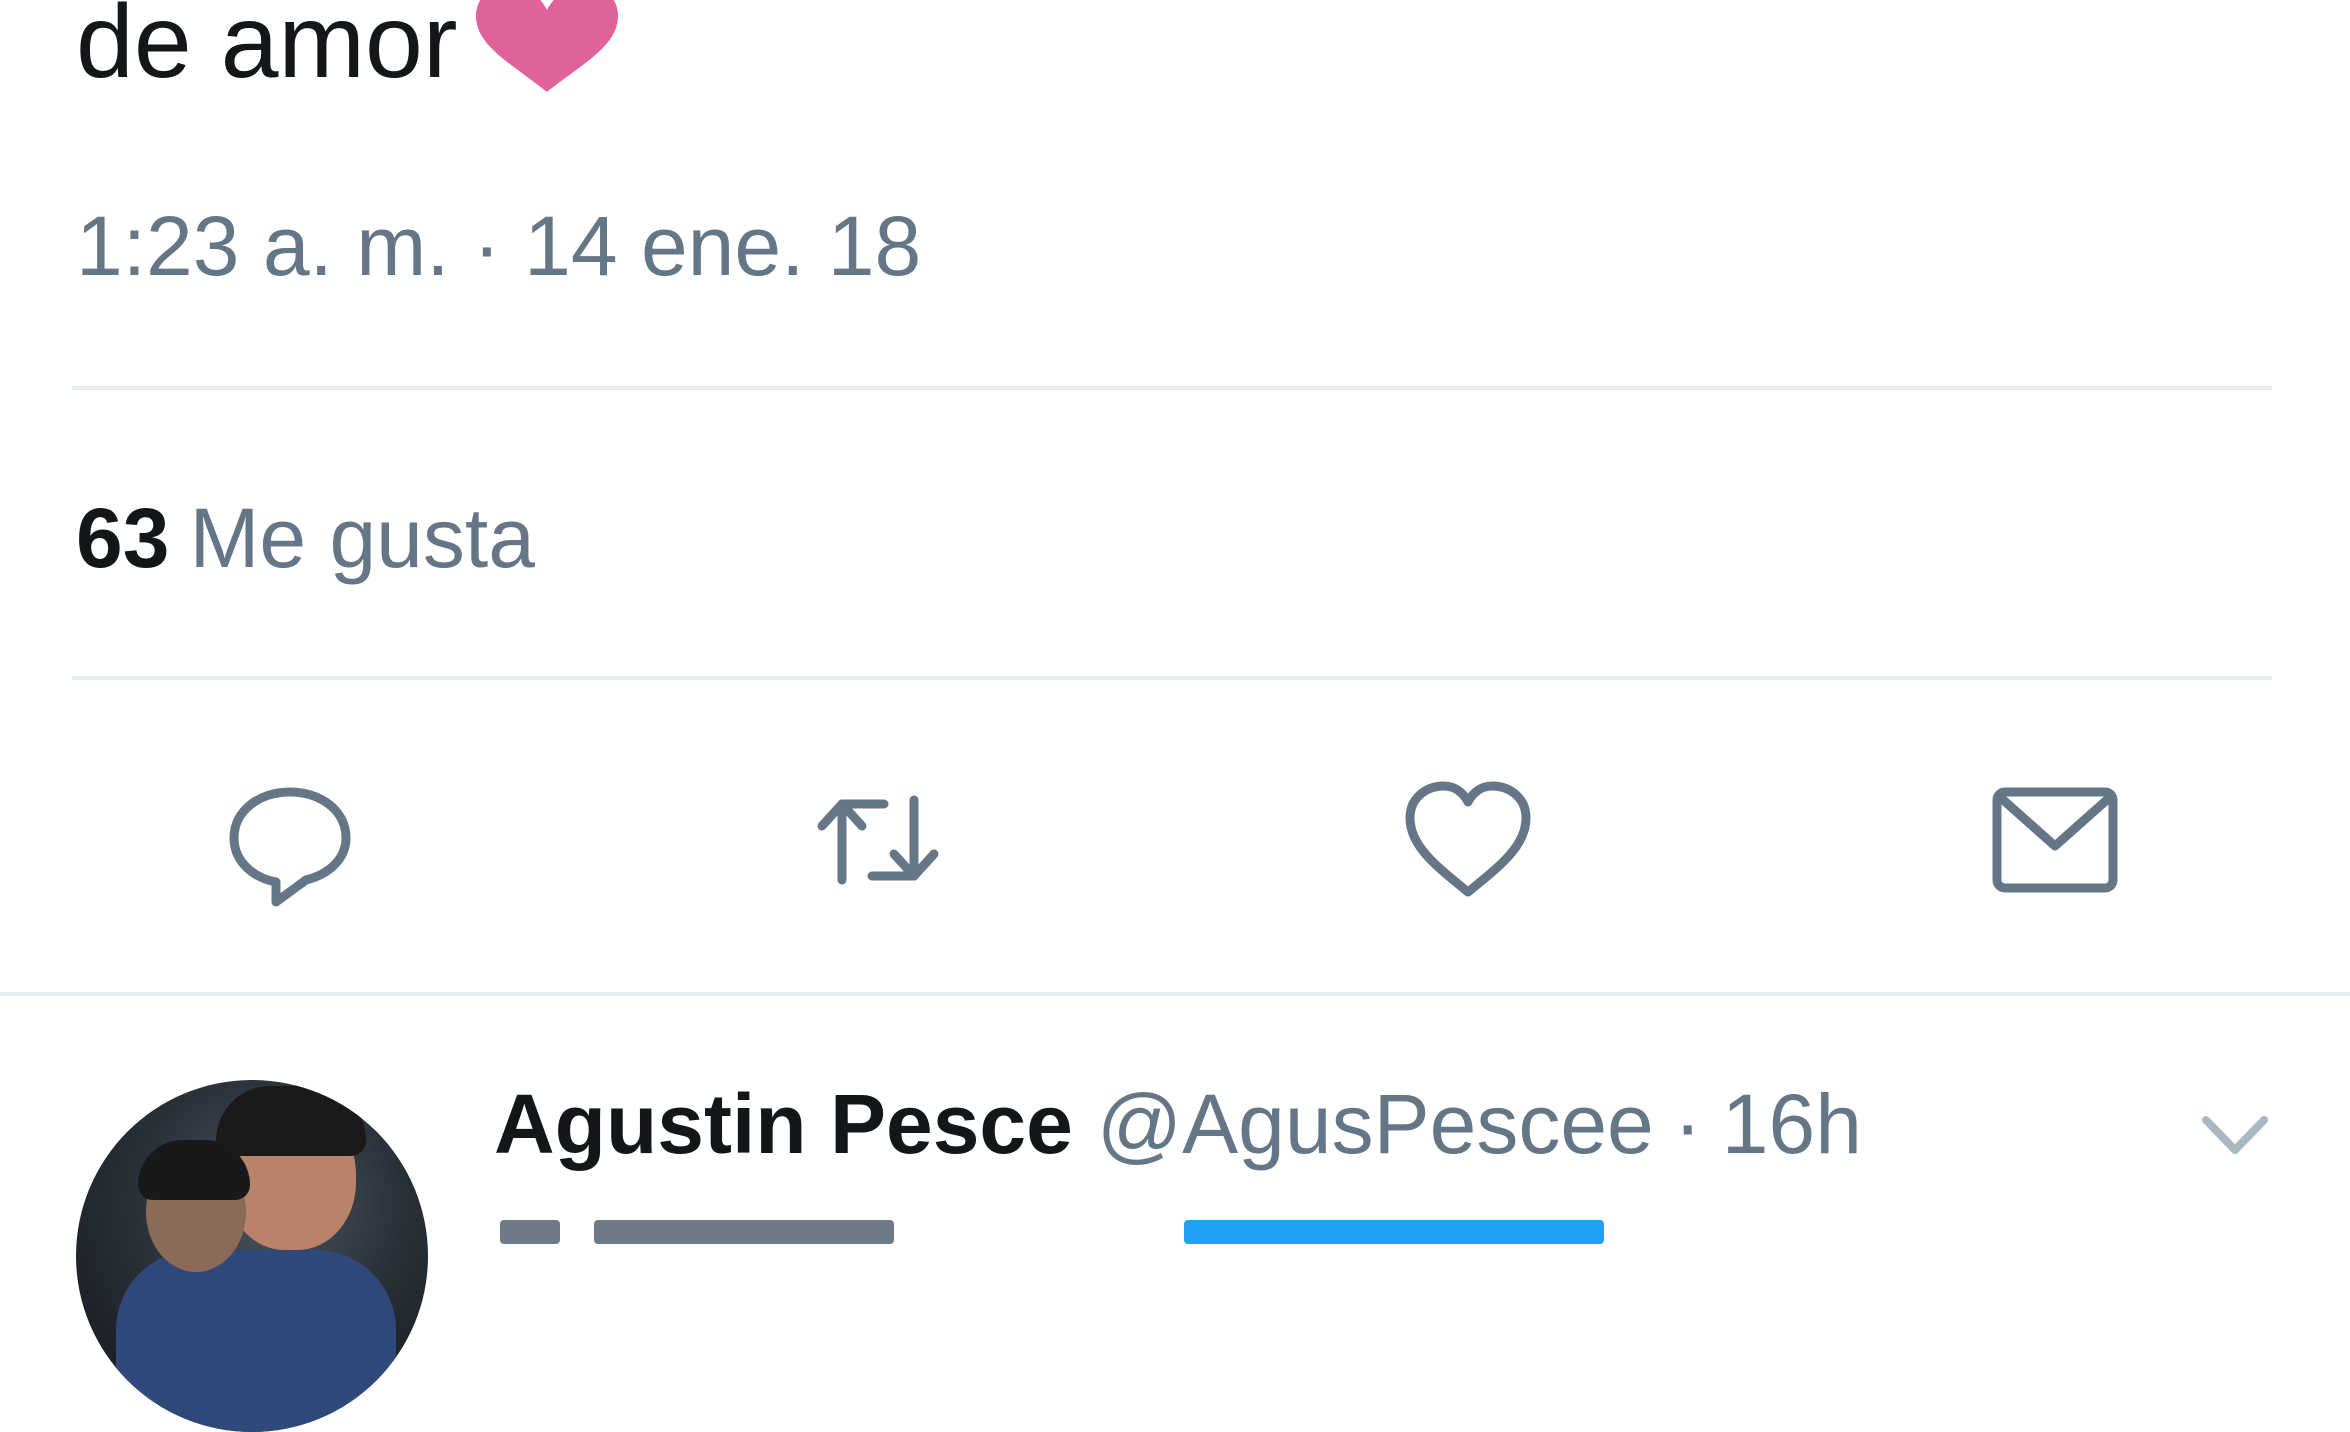 The height and width of the screenshot is (1432, 2350). I want to click on share-dm-button, so click(2055, 840).